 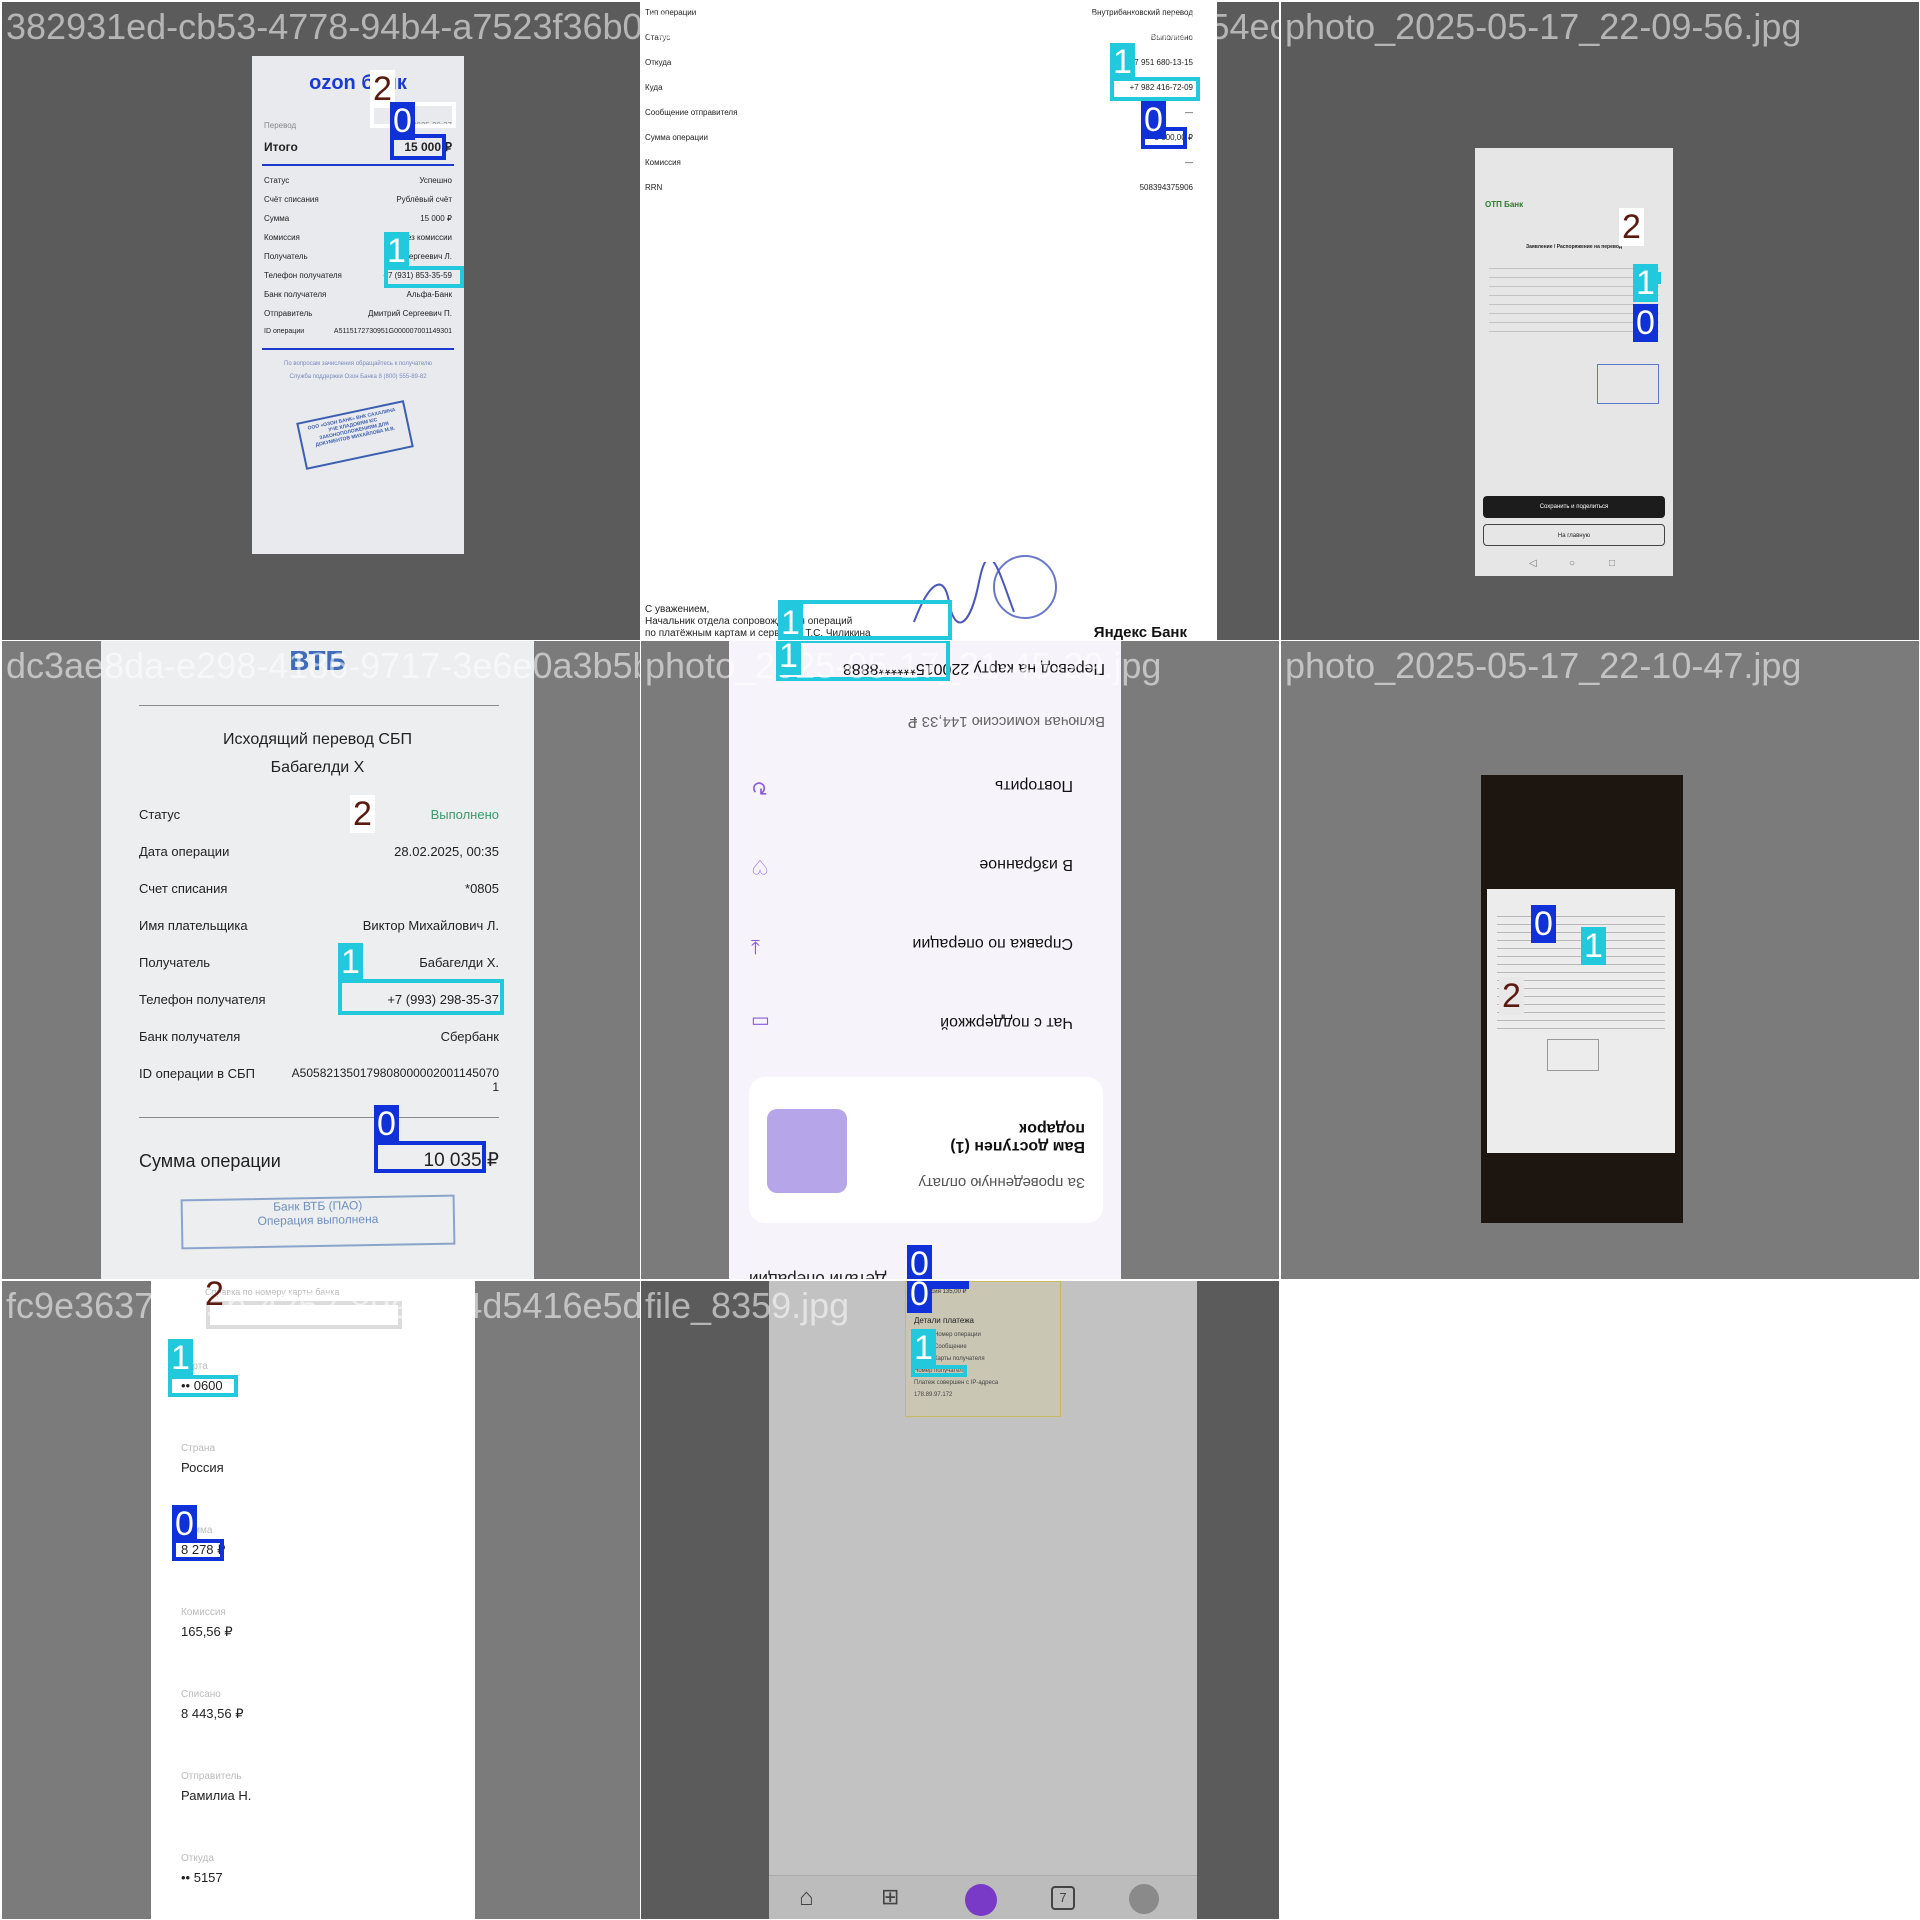 What do you see at coordinates (992, 943) in the screenshot?
I see `action-reference-label: Справка по операции` at bounding box center [992, 943].